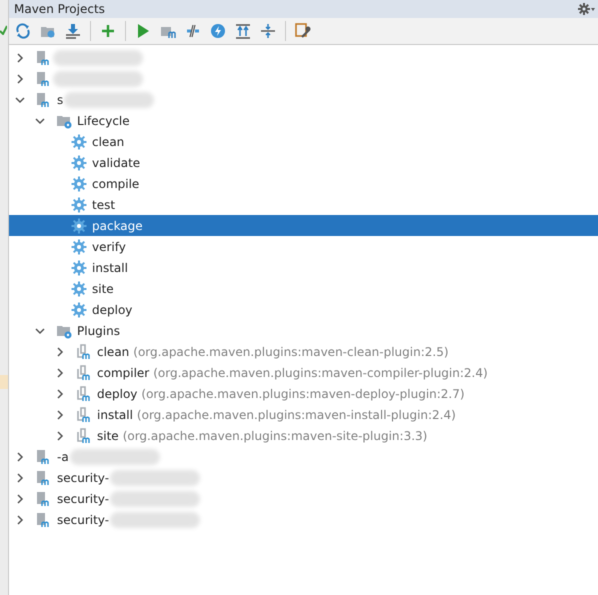 The image size is (598, 595). I want to click on goal-row: verify, so click(303, 246).